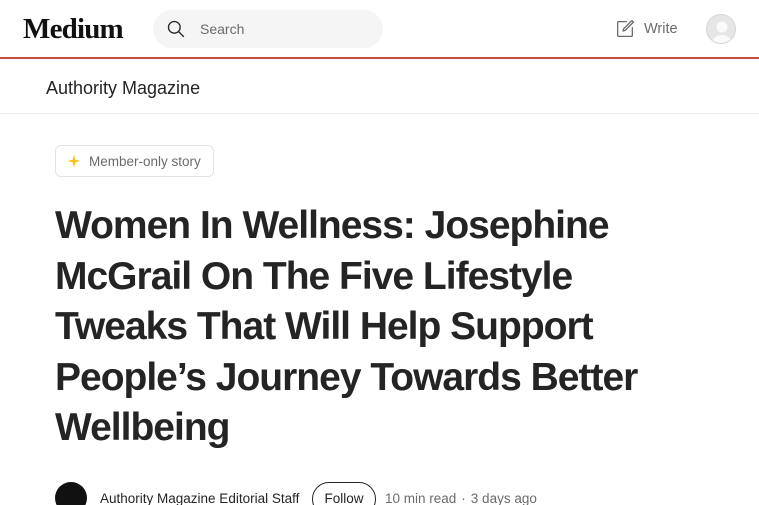  Describe the element at coordinates (344, 493) in the screenshot. I see `follow-button: Follow` at that location.